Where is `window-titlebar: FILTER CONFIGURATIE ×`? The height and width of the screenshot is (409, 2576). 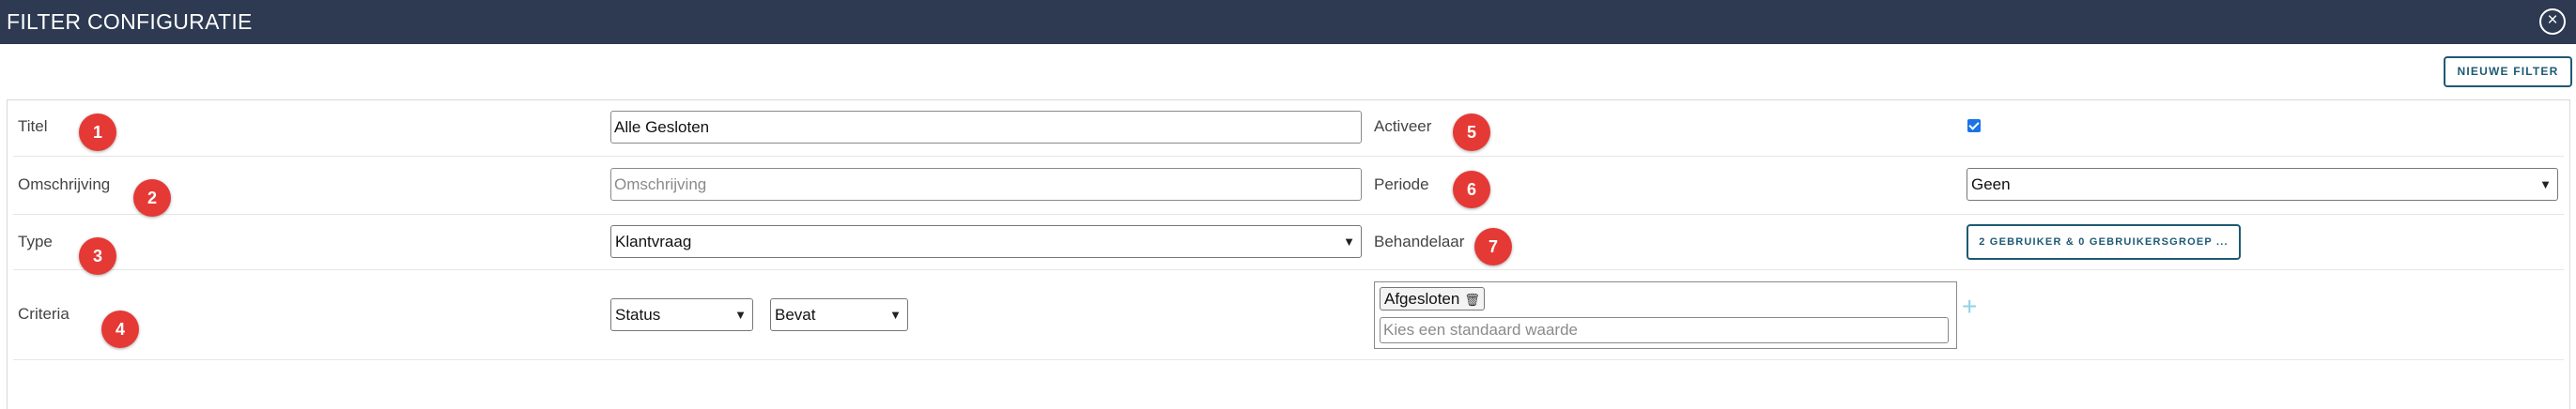
window-titlebar: FILTER CONFIGURATIE × is located at coordinates (1288, 22).